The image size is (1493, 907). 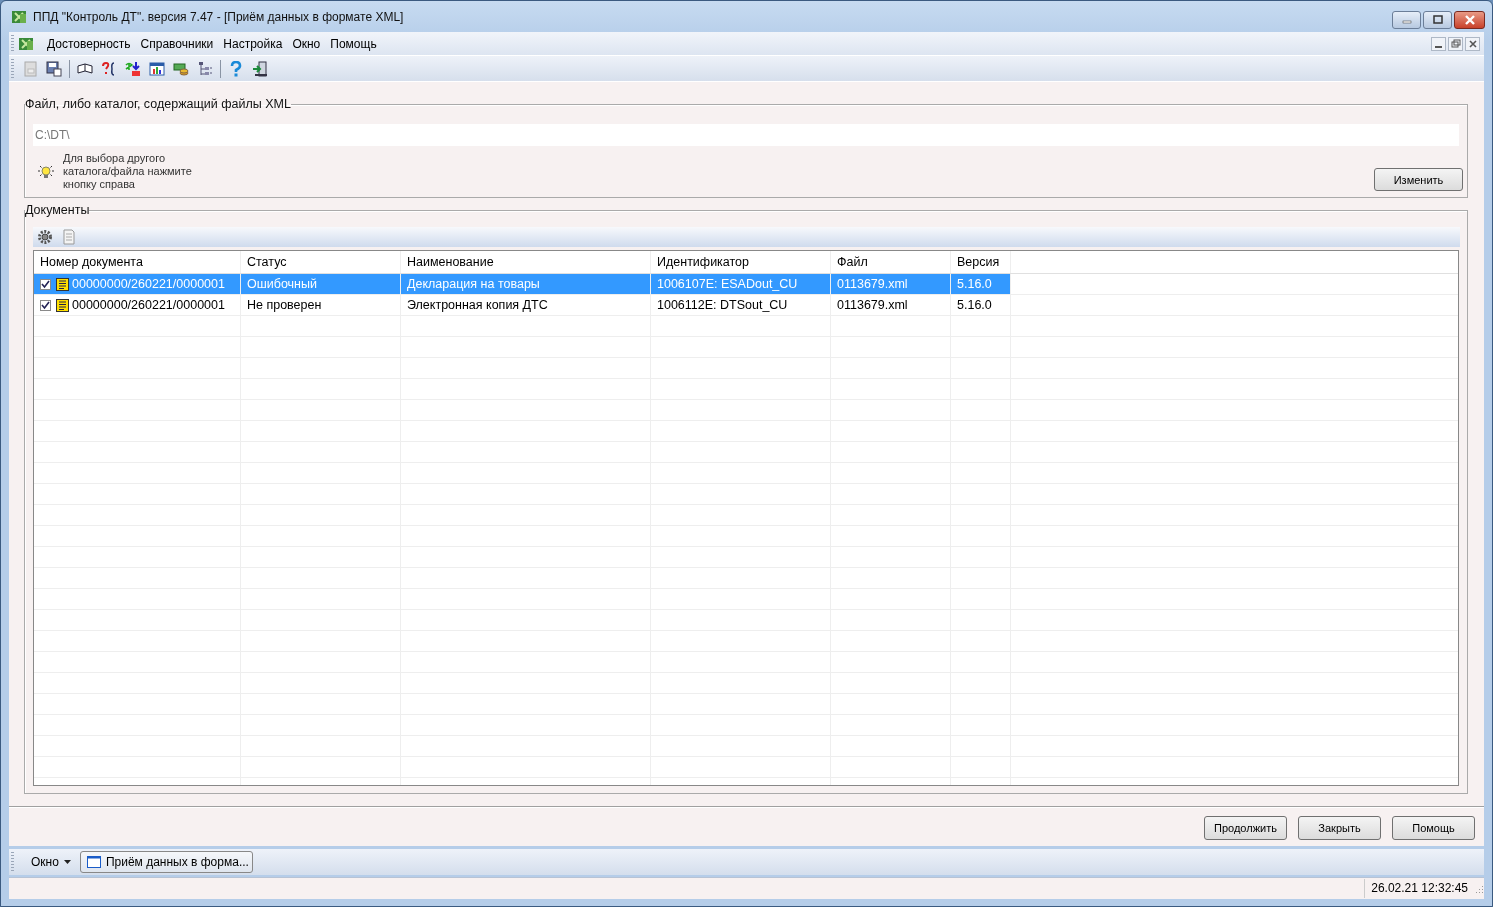 I want to click on column-header: Наименование, so click(x=526, y=262).